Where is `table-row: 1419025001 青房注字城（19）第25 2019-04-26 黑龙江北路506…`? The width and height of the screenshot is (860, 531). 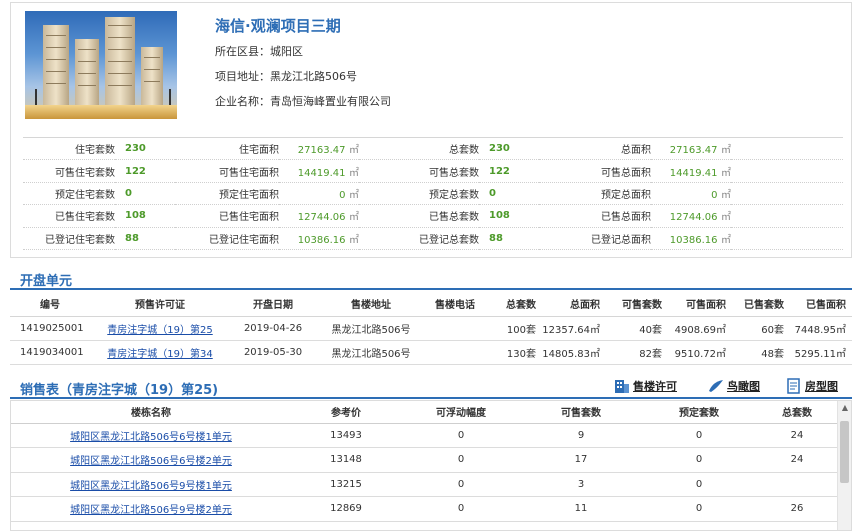
table-row: 1419025001 青房注字城（19）第25 2019-04-26 黑龙江北路506… is located at coordinates (431, 328).